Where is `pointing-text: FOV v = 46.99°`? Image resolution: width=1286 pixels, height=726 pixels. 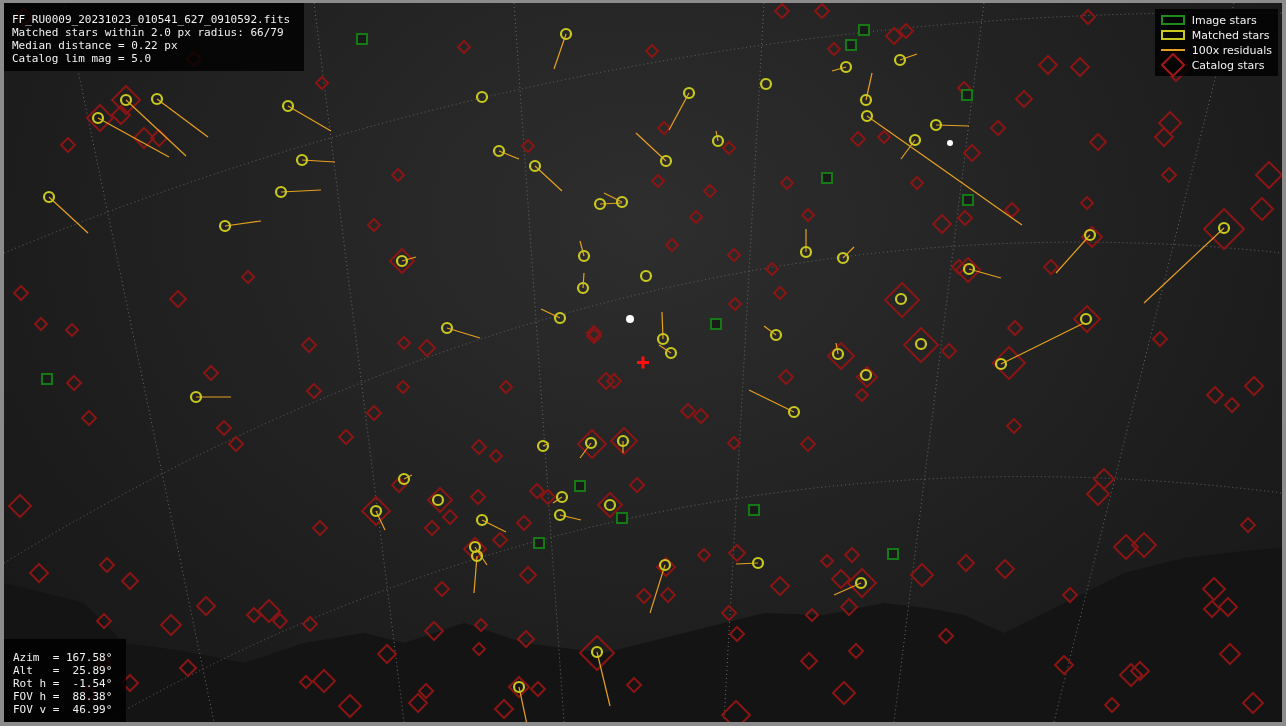
pointing-text: FOV v = 46.99° is located at coordinates (63, 709).